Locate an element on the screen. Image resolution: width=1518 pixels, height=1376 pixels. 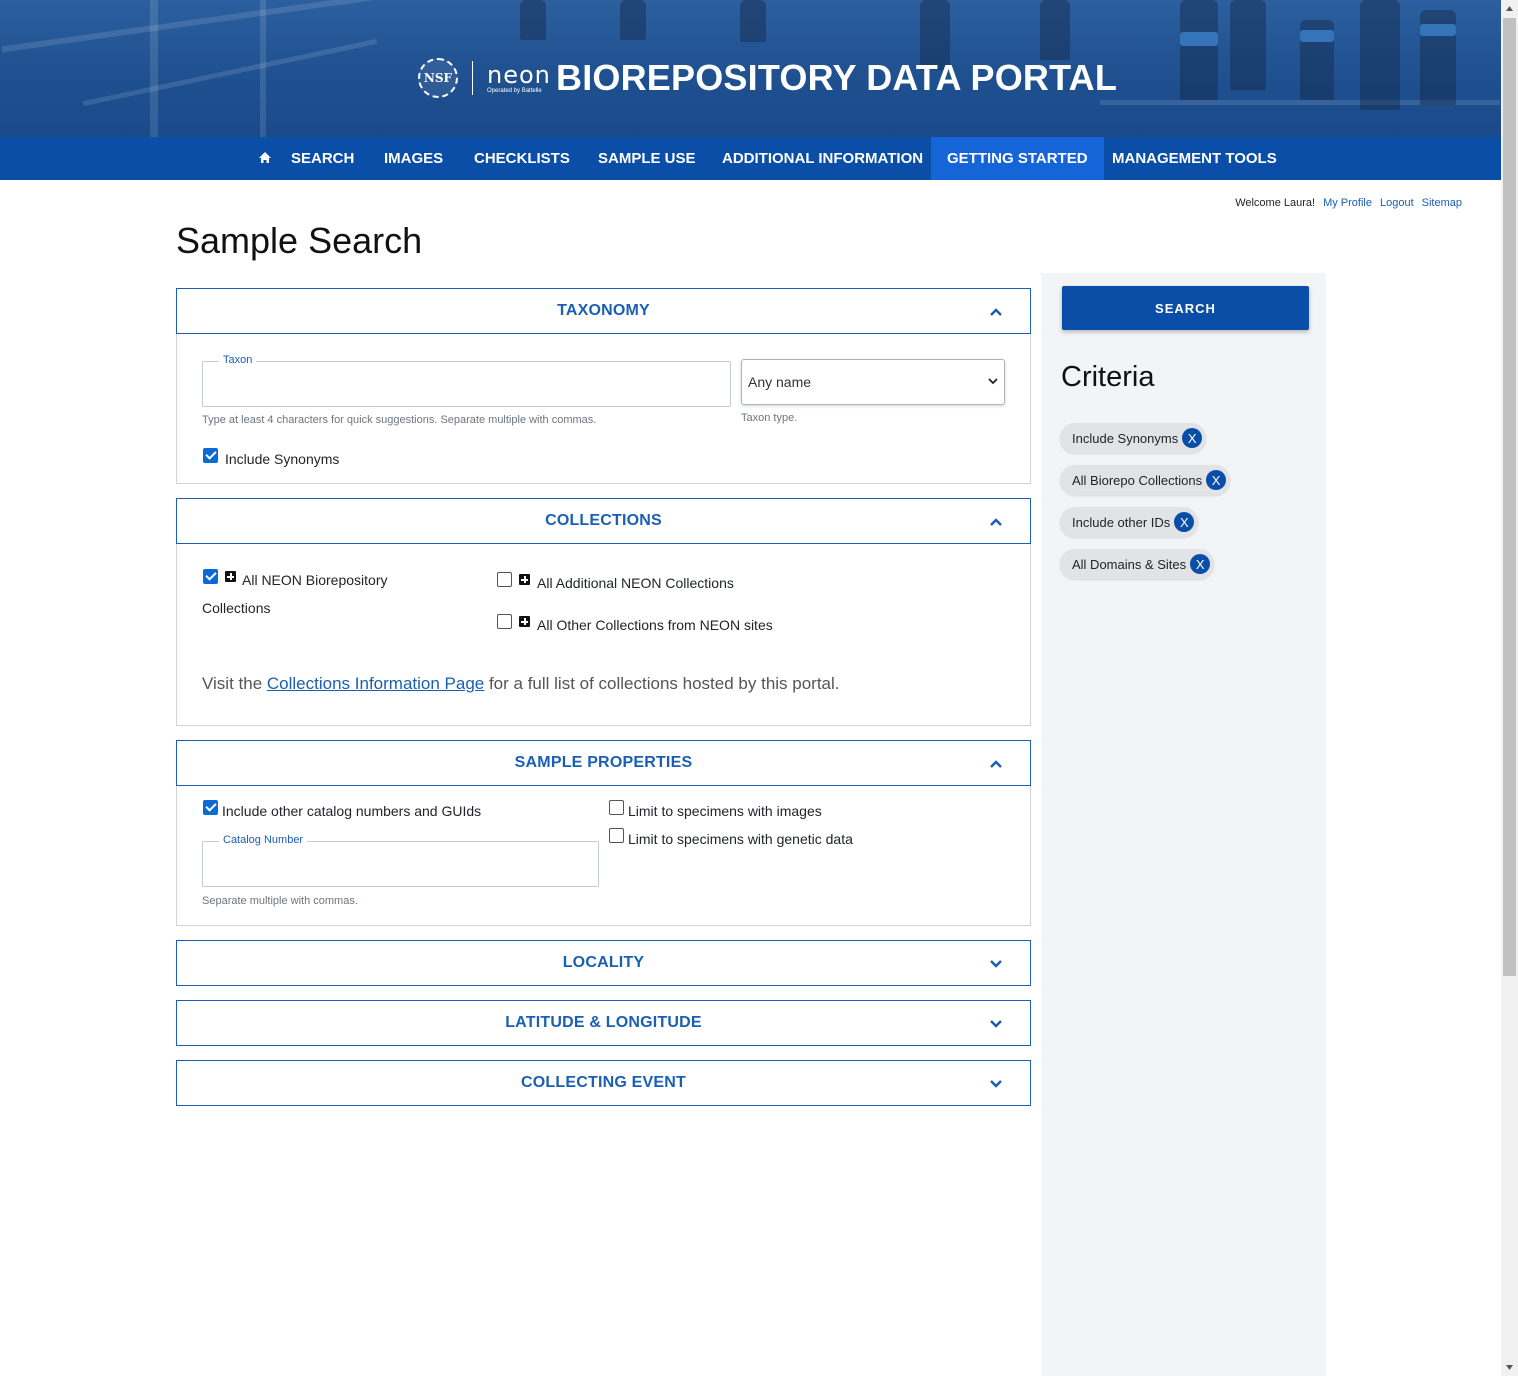
logout-link: Logout is located at coordinates (1397, 203).